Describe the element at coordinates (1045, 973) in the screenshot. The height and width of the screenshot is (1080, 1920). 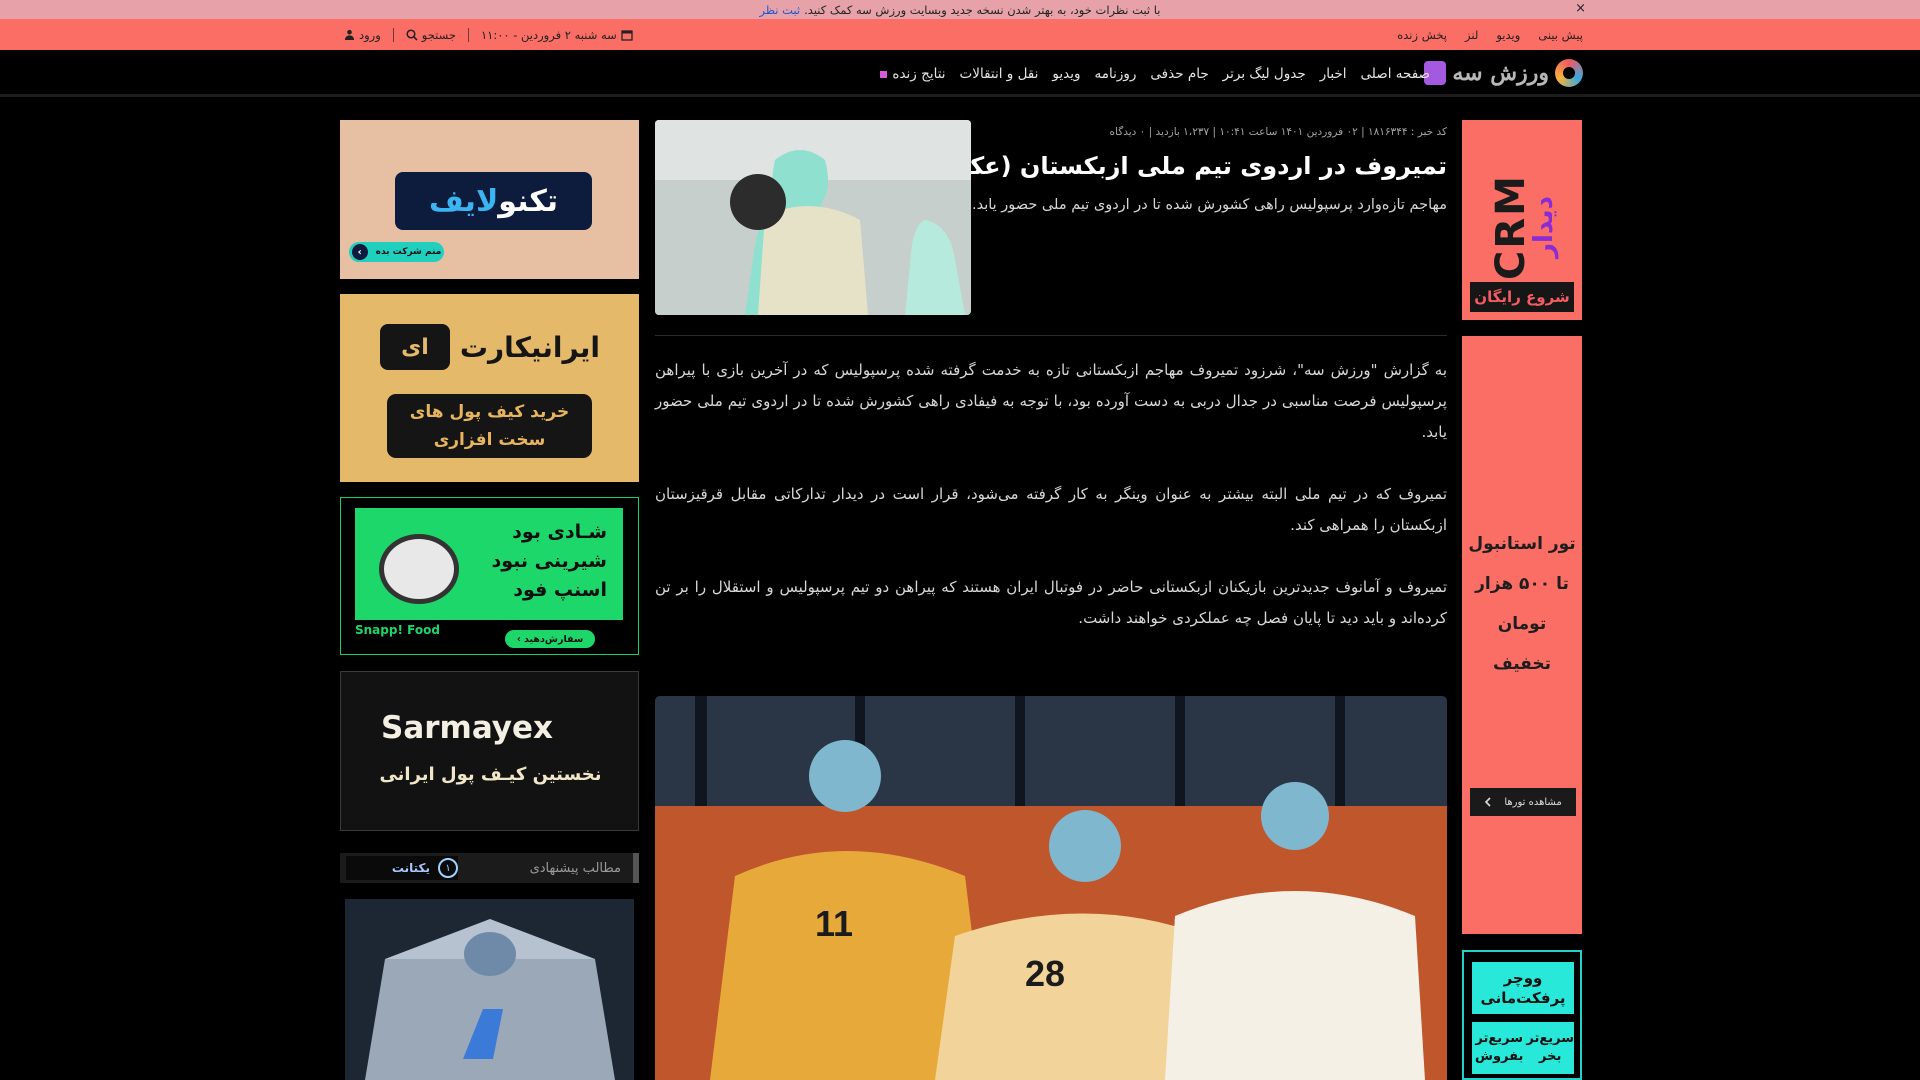
I see `svg-text: 28` at that location.